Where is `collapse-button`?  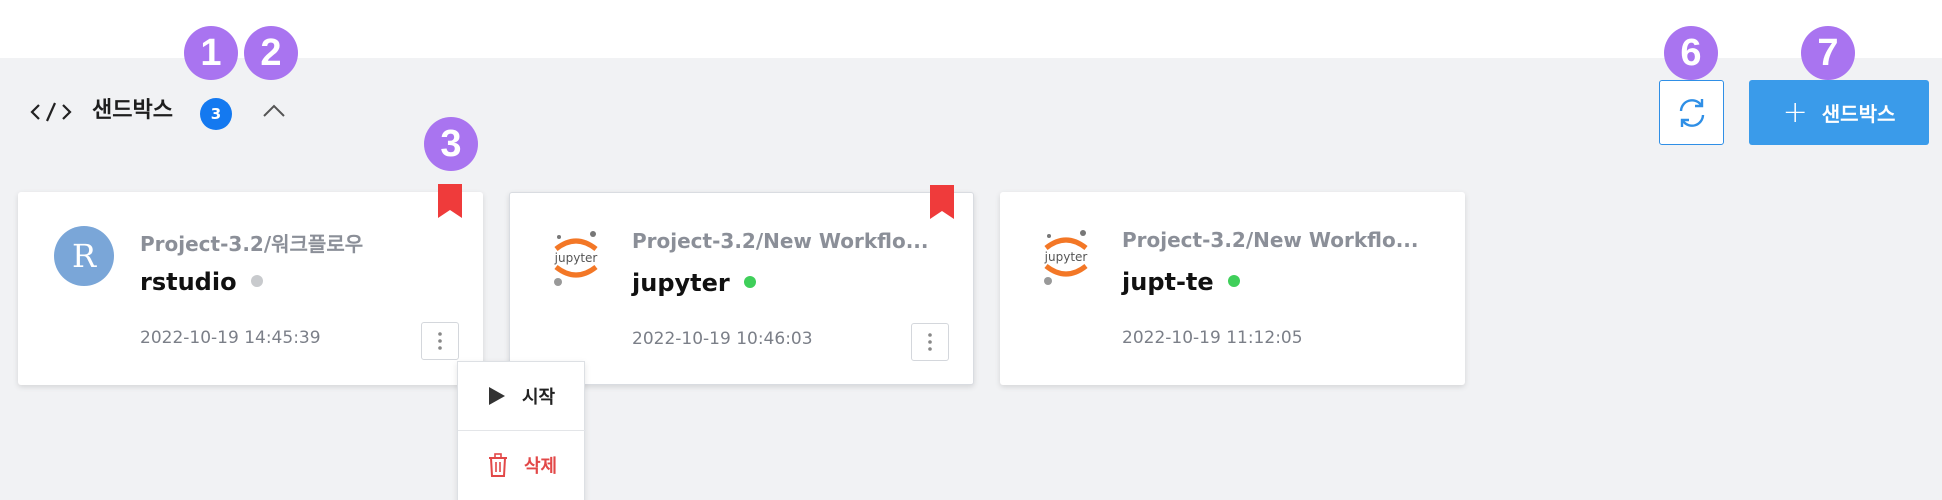 collapse-button is located at coordinates (274, 111).